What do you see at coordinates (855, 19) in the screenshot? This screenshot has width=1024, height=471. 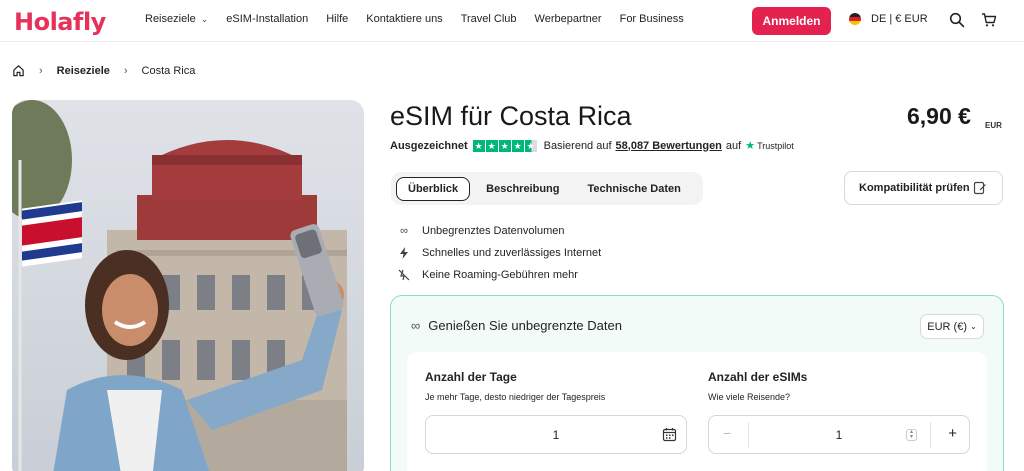 I see `germany-flag-icon` at bounding box center [855, 19].